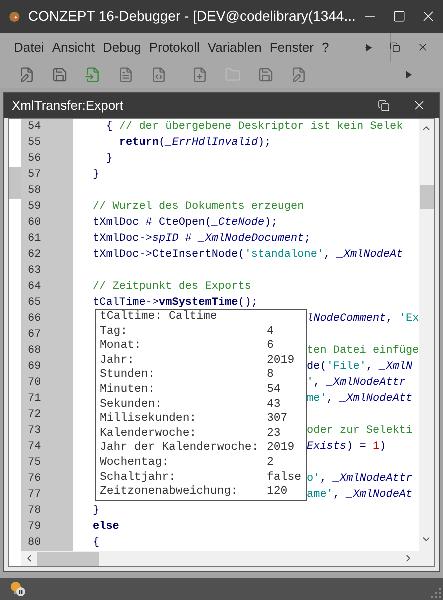 This screenshot has width=443, height=600. What do you see at coordinates (363, 351) in the screenshot?
I see `code-line: ten Datei einfüge` at bounding box center [363, 351].